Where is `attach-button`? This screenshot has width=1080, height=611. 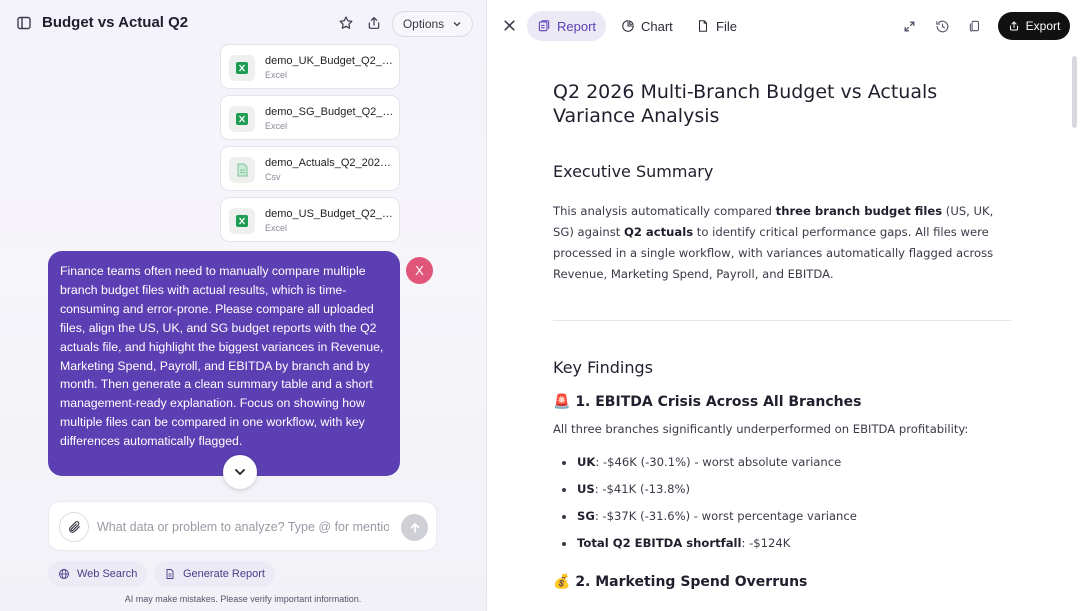 attach-button is located at coordinates (74, 527).